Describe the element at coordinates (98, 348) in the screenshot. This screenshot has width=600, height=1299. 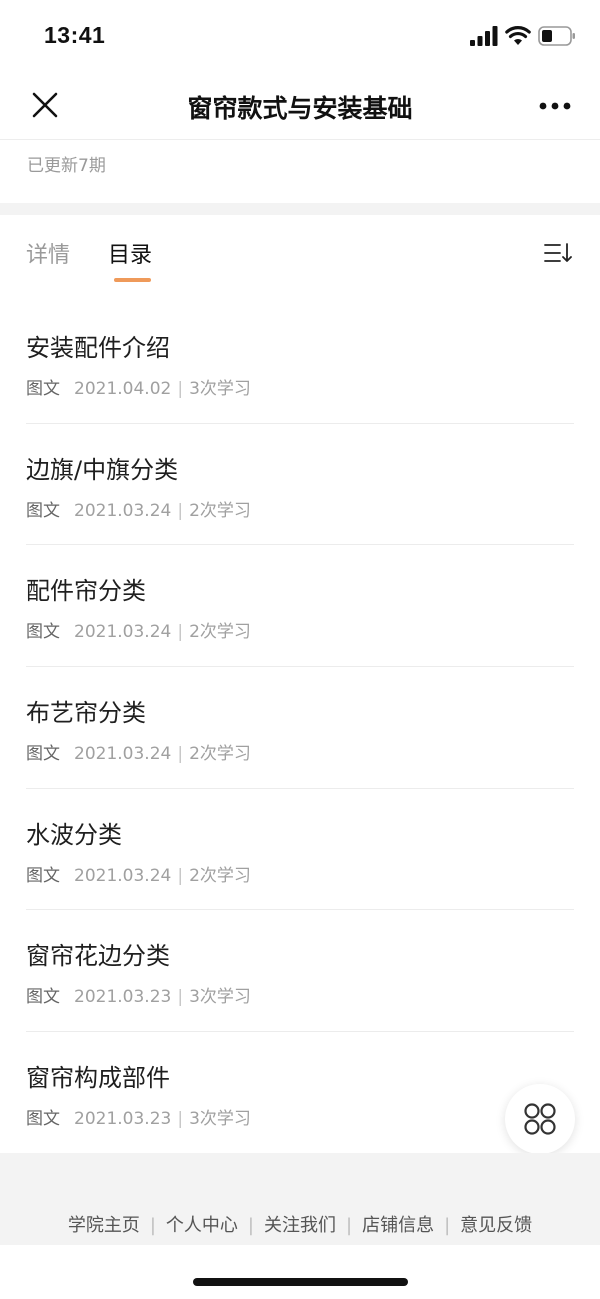
I see `item-title: 安装配件介绍` at that location.